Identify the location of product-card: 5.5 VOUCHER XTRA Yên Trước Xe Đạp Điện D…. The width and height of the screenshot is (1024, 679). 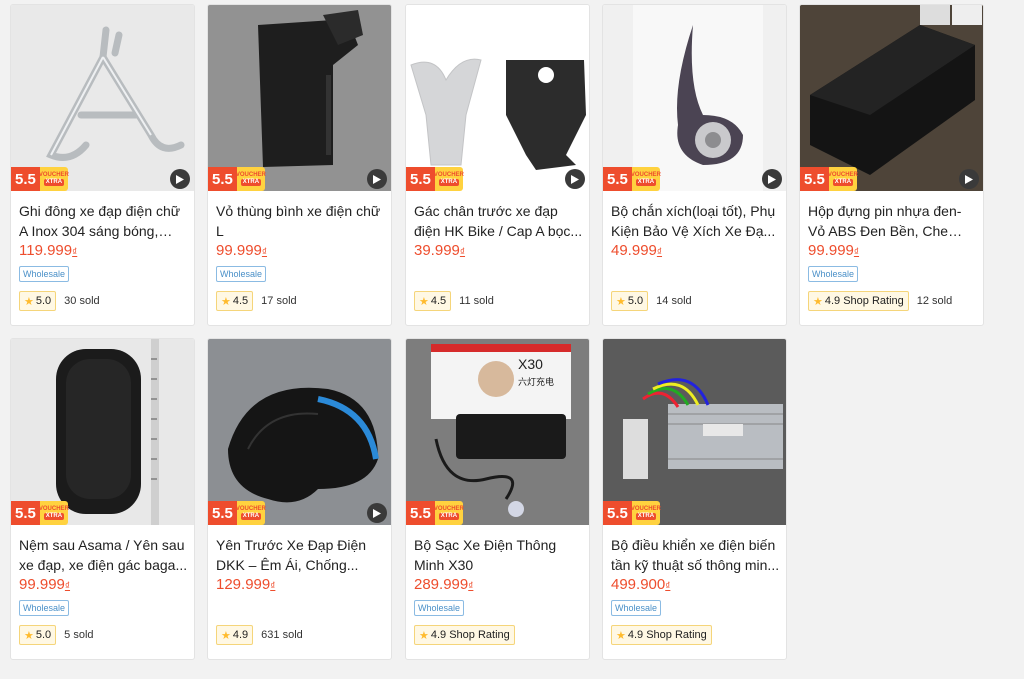
(299, 499).